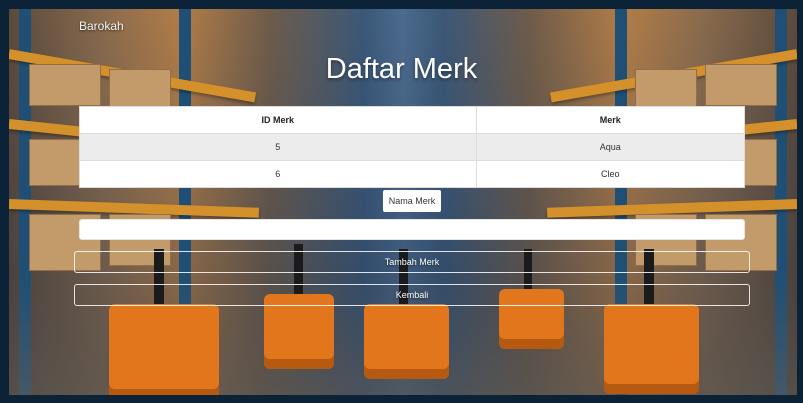  What do you see at coordinates (278, 174) in the screenshot?
I see `cell-id-merk: 6` at bounding box center [278, 174].